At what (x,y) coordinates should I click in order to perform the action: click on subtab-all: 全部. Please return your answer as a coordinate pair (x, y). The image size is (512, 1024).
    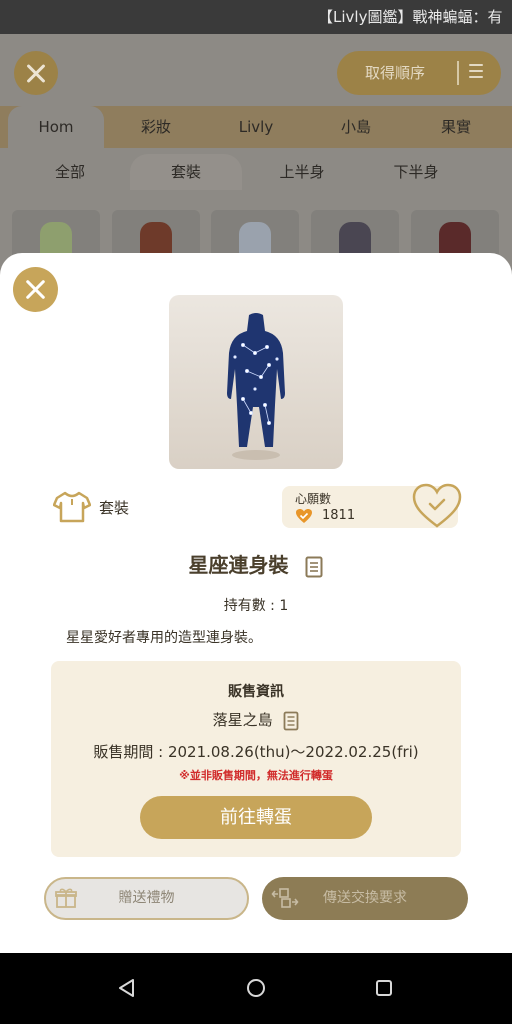
    Looking at the image, I should click on (69, 172).